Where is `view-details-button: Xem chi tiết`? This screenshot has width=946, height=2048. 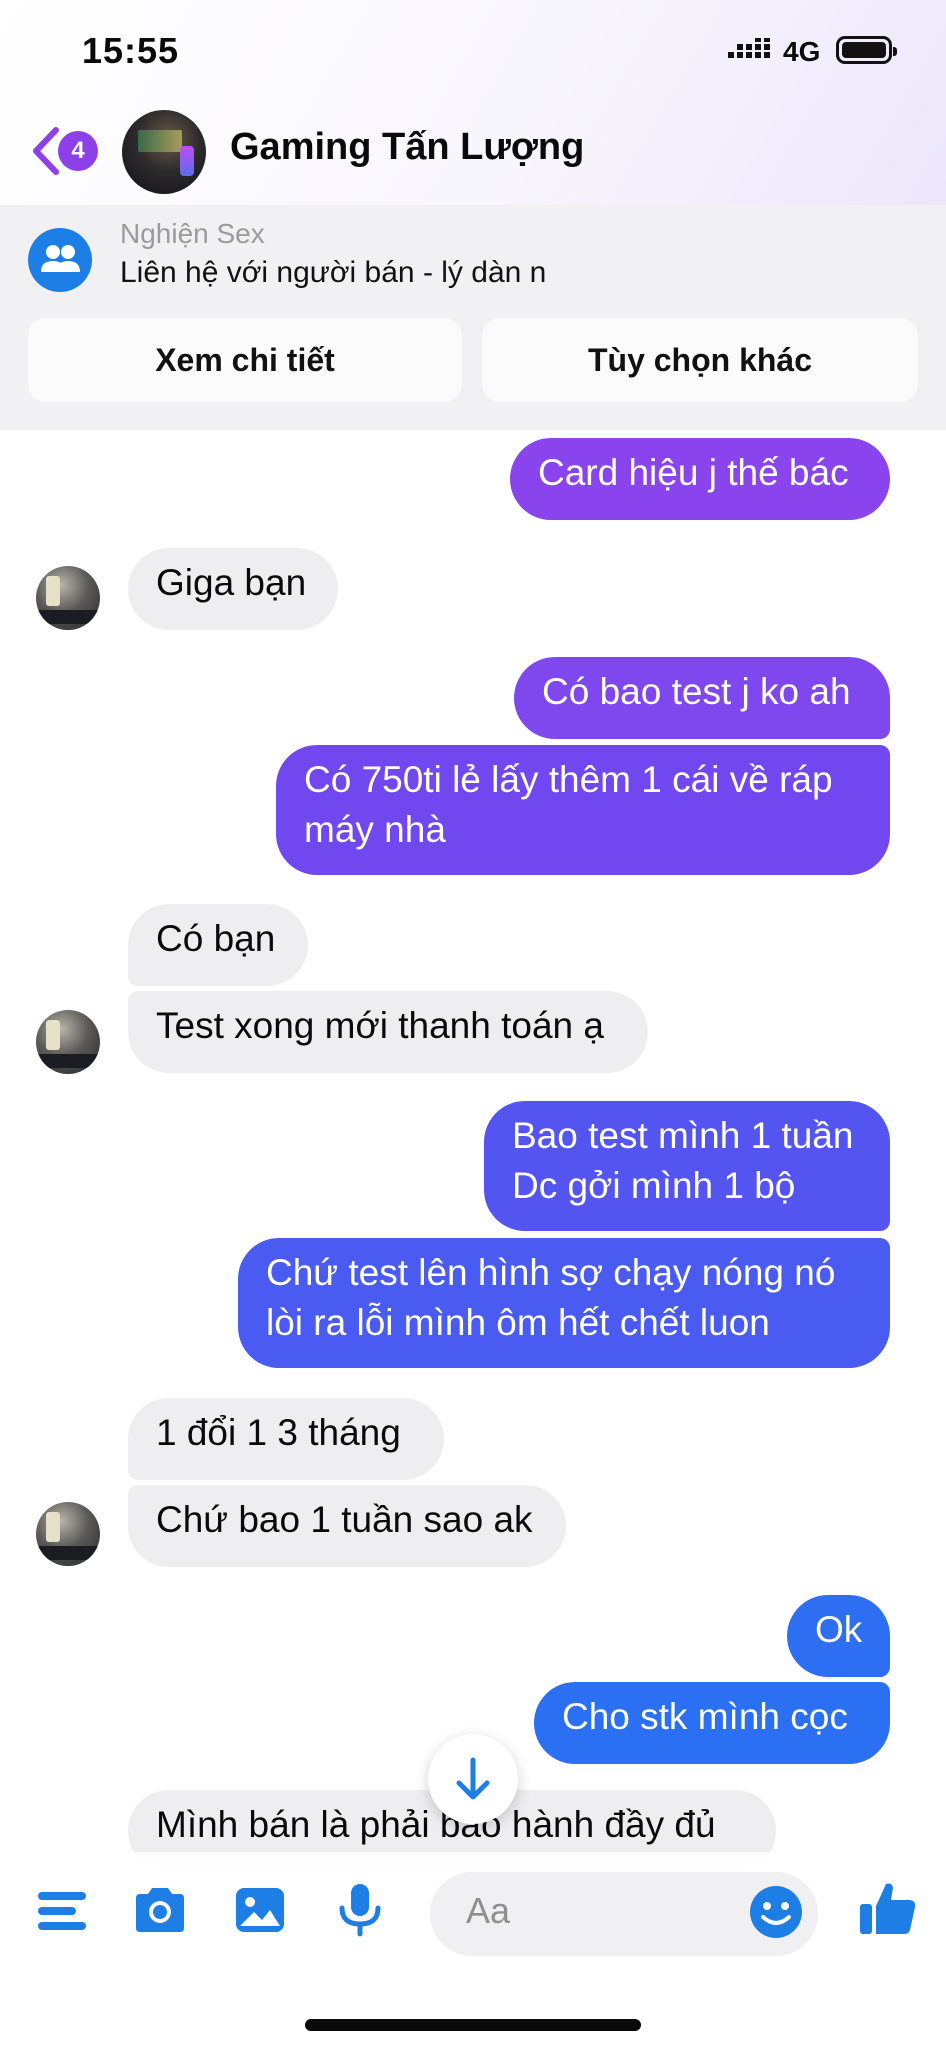
view-details-button: Xem chi tiết is located at coordinates (245, 360).